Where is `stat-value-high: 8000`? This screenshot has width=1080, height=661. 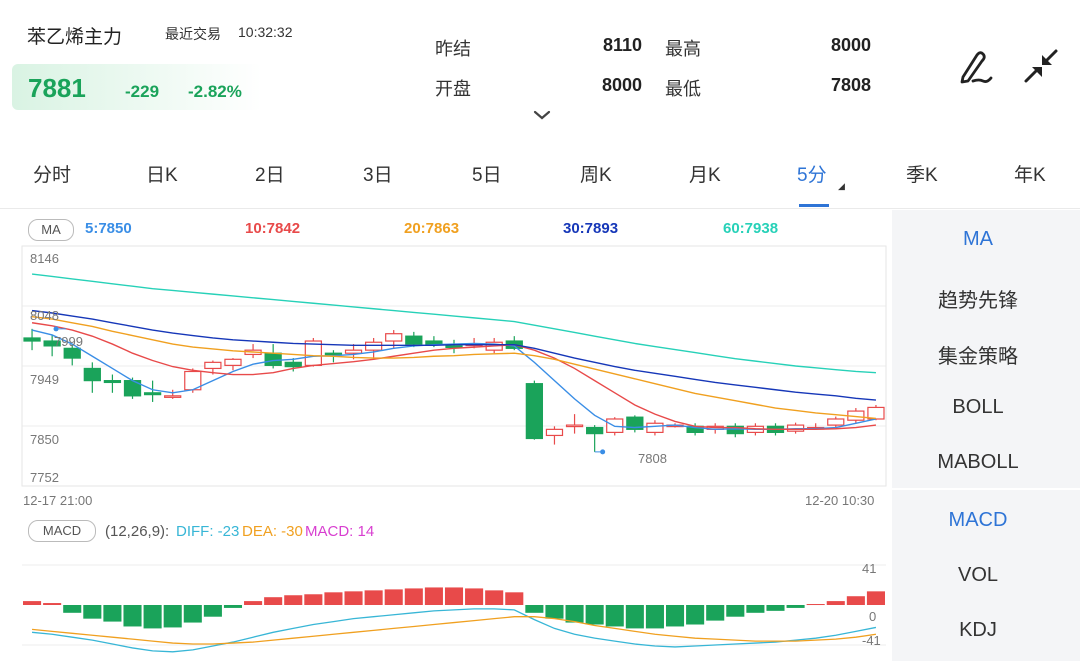 stat-value-high: 8000 is located at coordinates (850, 45).